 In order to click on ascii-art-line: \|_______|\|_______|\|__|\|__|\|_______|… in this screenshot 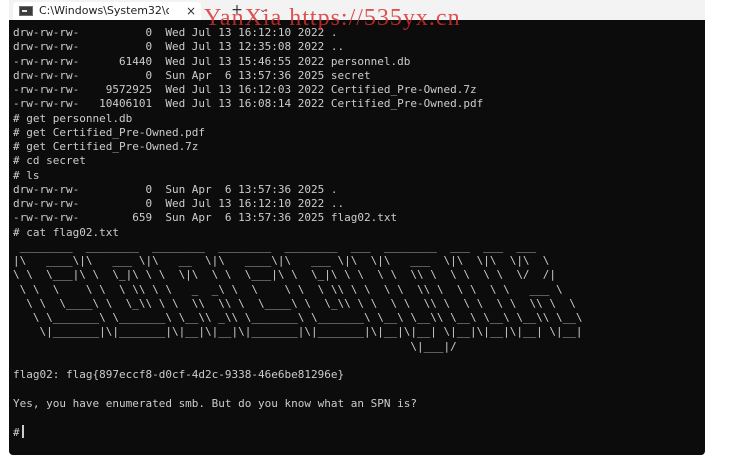, I will do `click(298, 332)`.